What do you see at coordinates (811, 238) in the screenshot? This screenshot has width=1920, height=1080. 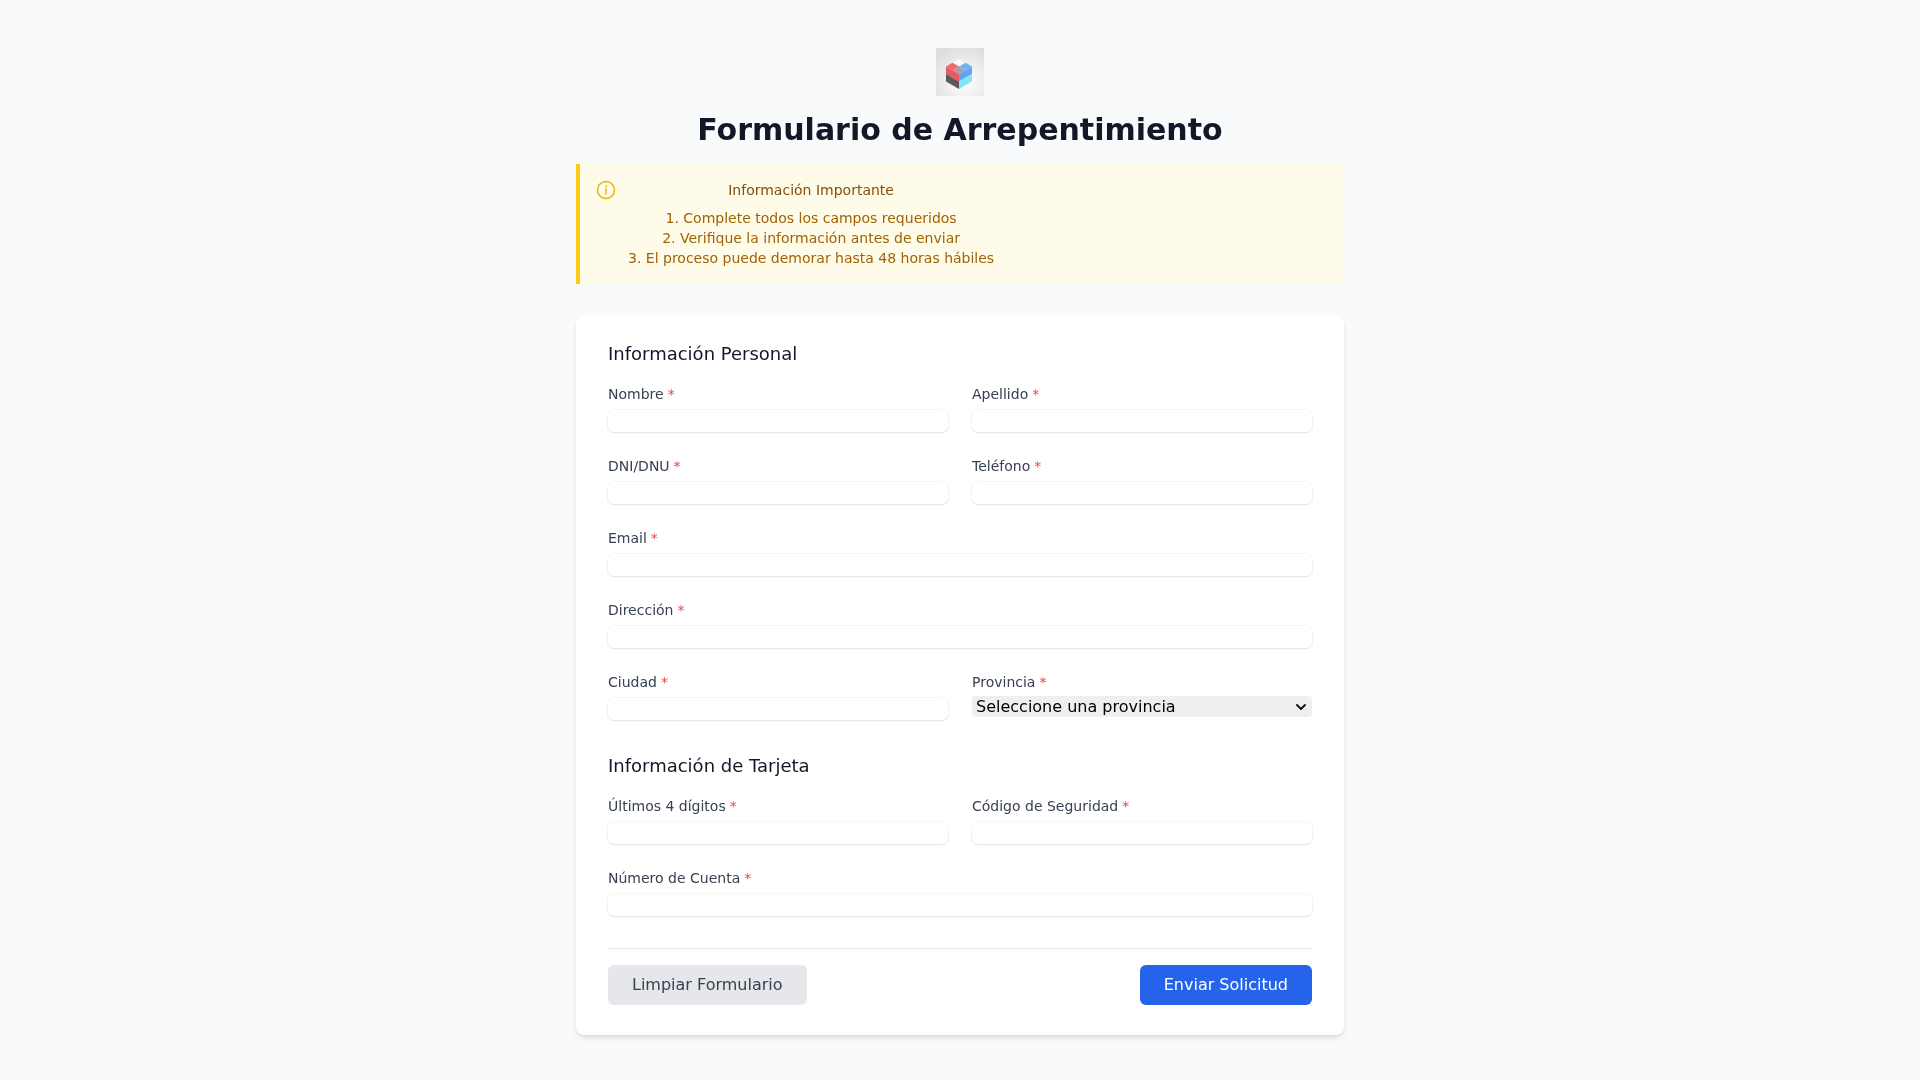 I see `notice-item: 2. Verifique la información antes de enviar` at bounding box center [811, 238].